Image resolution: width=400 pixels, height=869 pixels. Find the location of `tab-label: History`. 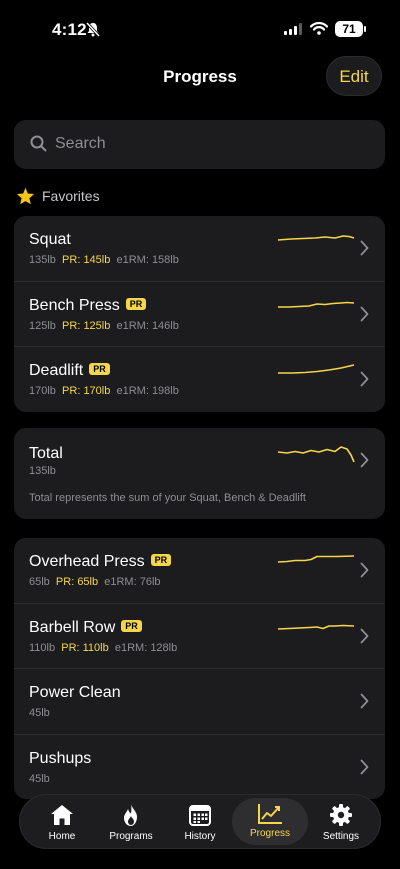

tab-label: History is located at coordinates (200, 836).